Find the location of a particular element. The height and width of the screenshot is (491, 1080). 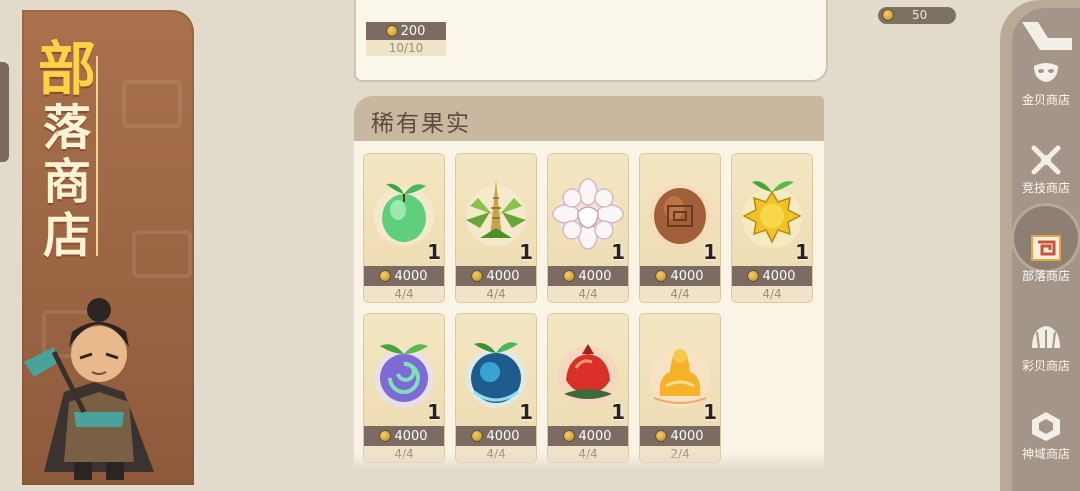

tribal-merchant-character is located at coordinates (89, 389).